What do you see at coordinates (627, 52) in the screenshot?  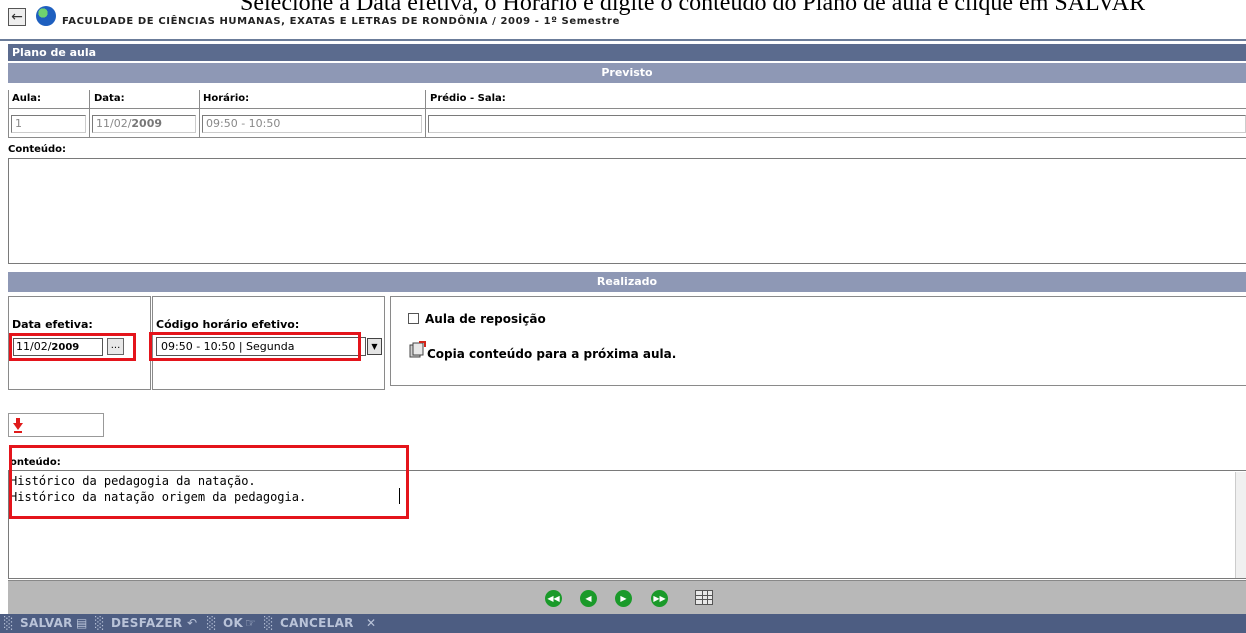 I see `plano-de-aula-header: Plano de aula` at bounding box center [627, 52].